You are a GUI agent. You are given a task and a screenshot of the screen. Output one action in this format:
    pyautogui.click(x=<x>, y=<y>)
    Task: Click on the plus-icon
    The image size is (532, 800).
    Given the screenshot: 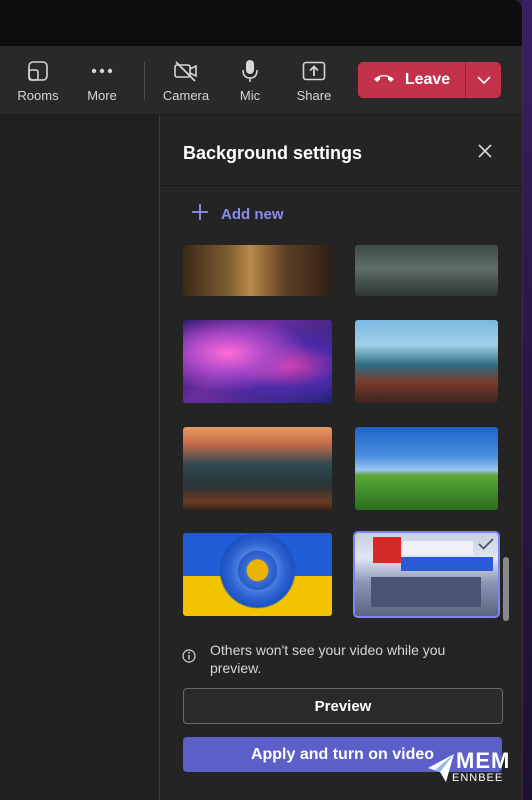 What is the action you would take?
    pyautogui.click(x=200, y=214)
    